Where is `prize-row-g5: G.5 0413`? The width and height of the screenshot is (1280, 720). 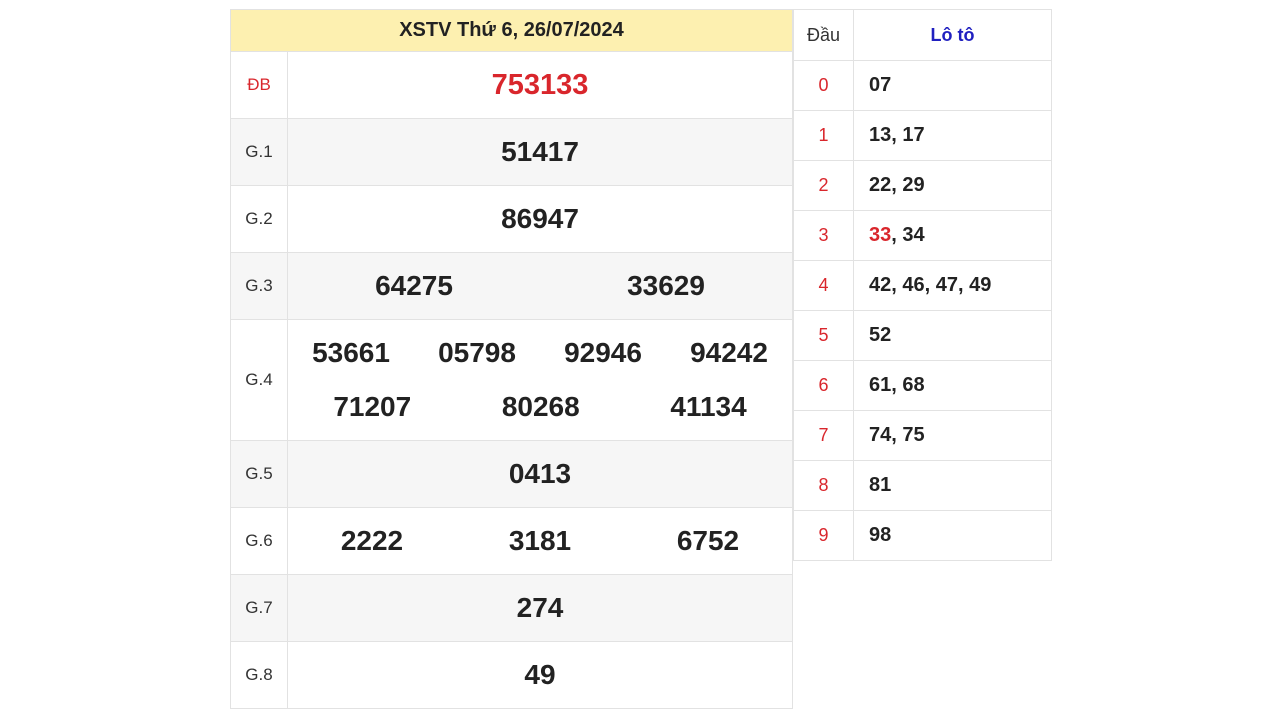 prize-row-g5: G.5 0413 is located at coordinates (511, 474).